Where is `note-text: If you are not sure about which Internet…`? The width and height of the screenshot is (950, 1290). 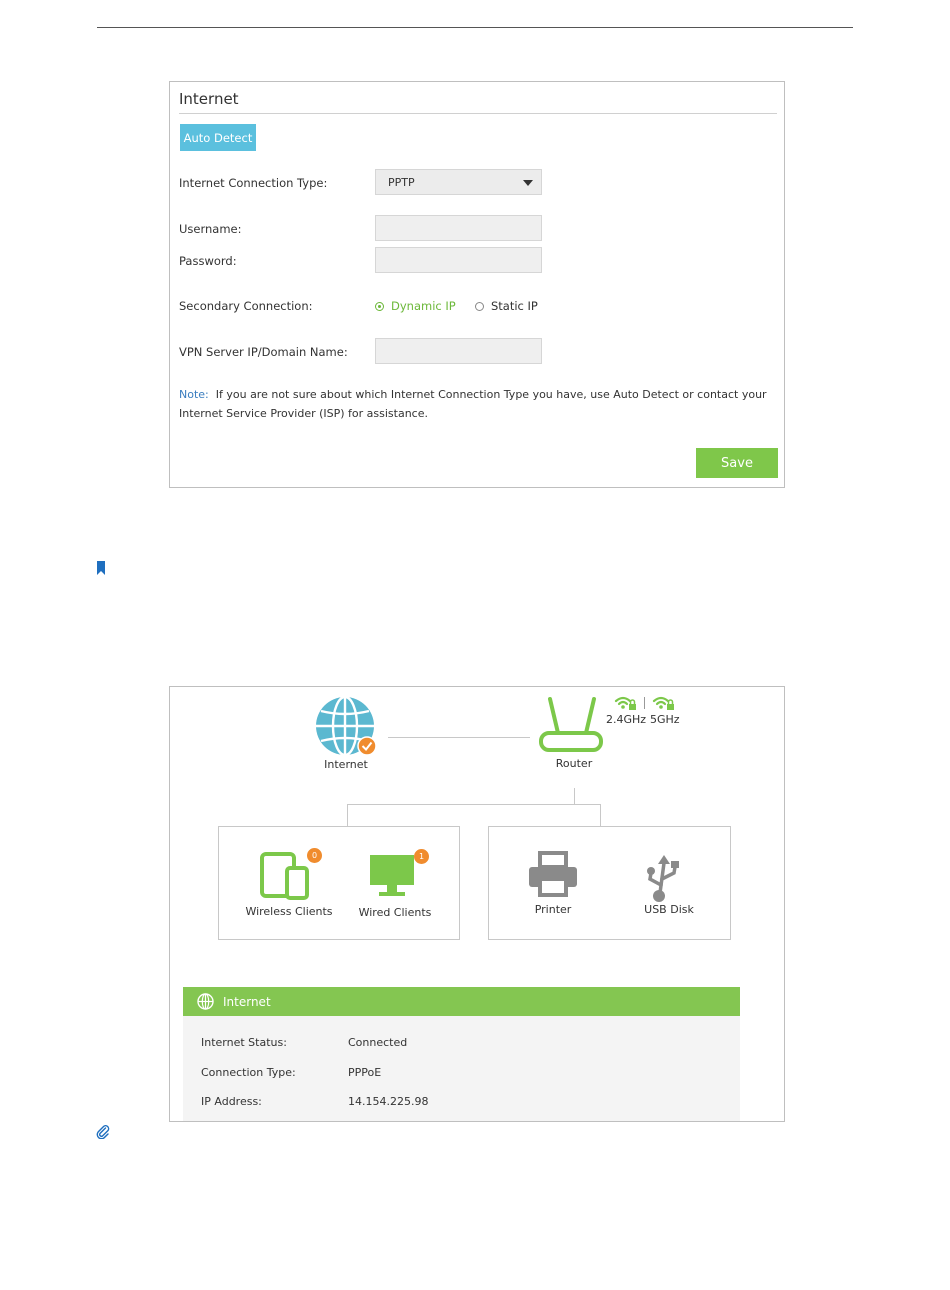
note-text: If you are not sure about which Internet… is located at coordinates (473, 404).